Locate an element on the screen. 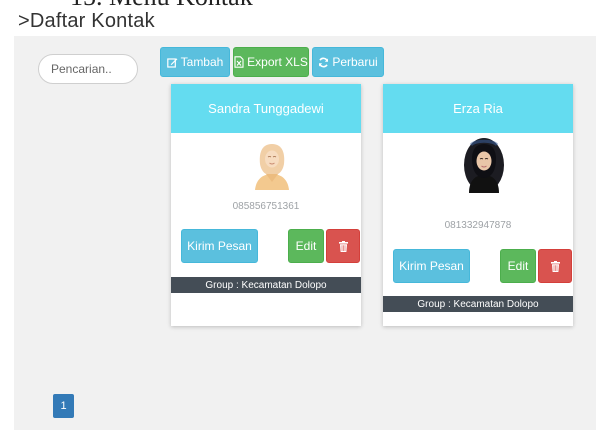 This screenshot has width=596, height=430. refresh-label: Perbarui is located at coordinates (355, 62).